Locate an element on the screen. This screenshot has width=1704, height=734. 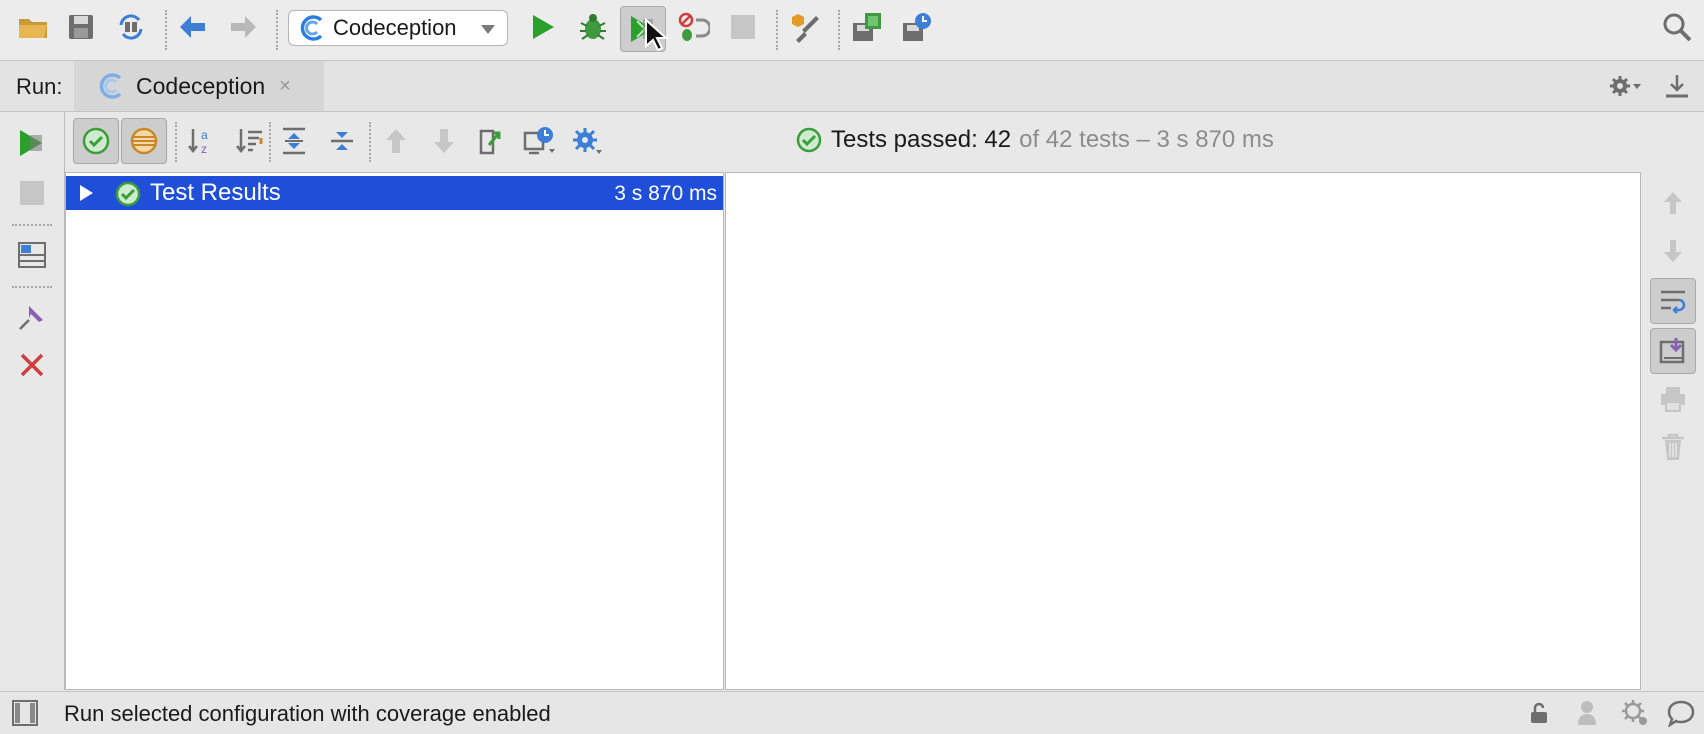
show-passed-icon is located at coordinates (96, 141).